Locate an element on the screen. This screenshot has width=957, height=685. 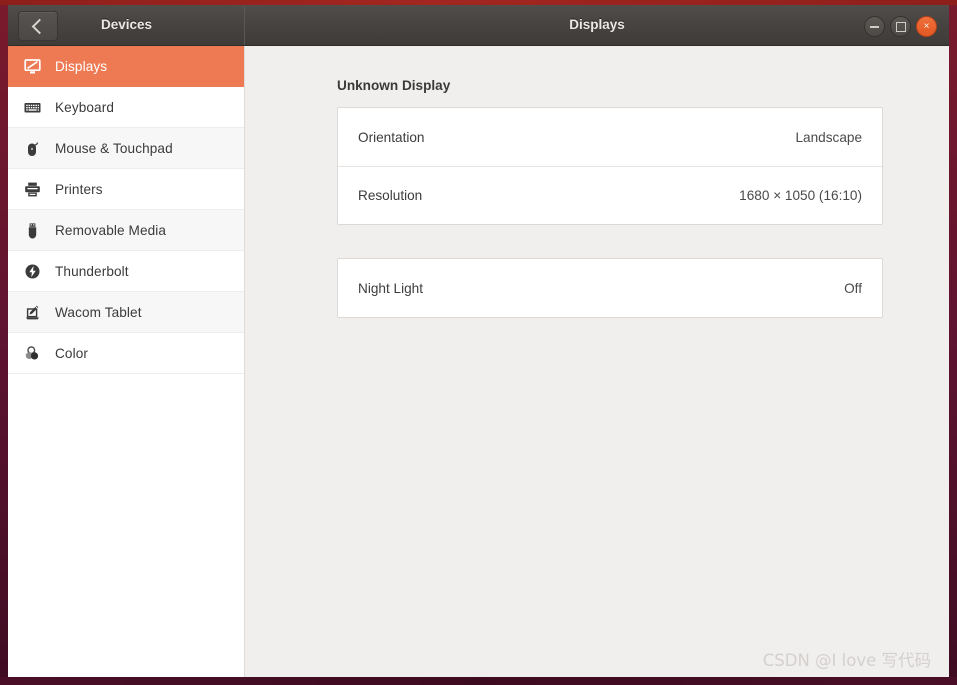
color-circles-icon is located at coordinates (32, 353).